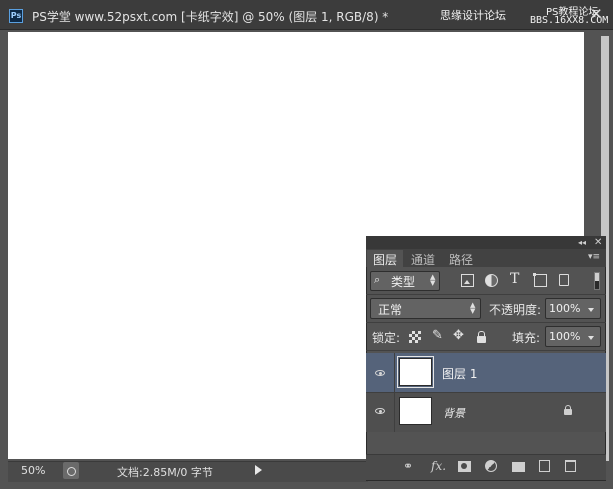 The width and height of the screenshot is (613, 489). What do you see at coordinates (258, 470) in the screenshot?
I see `status-menu-arrow-icon` at bounding box center [258, 470].